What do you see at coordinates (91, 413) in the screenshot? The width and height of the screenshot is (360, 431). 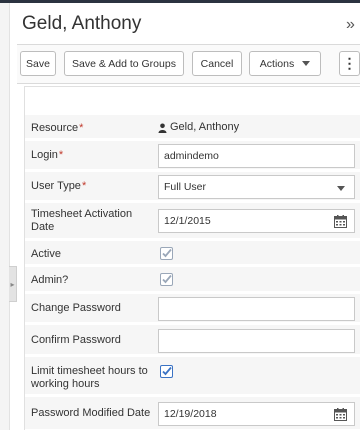 I see `password-modified-label: Password Modified Date` at bounding box center [91, 413].